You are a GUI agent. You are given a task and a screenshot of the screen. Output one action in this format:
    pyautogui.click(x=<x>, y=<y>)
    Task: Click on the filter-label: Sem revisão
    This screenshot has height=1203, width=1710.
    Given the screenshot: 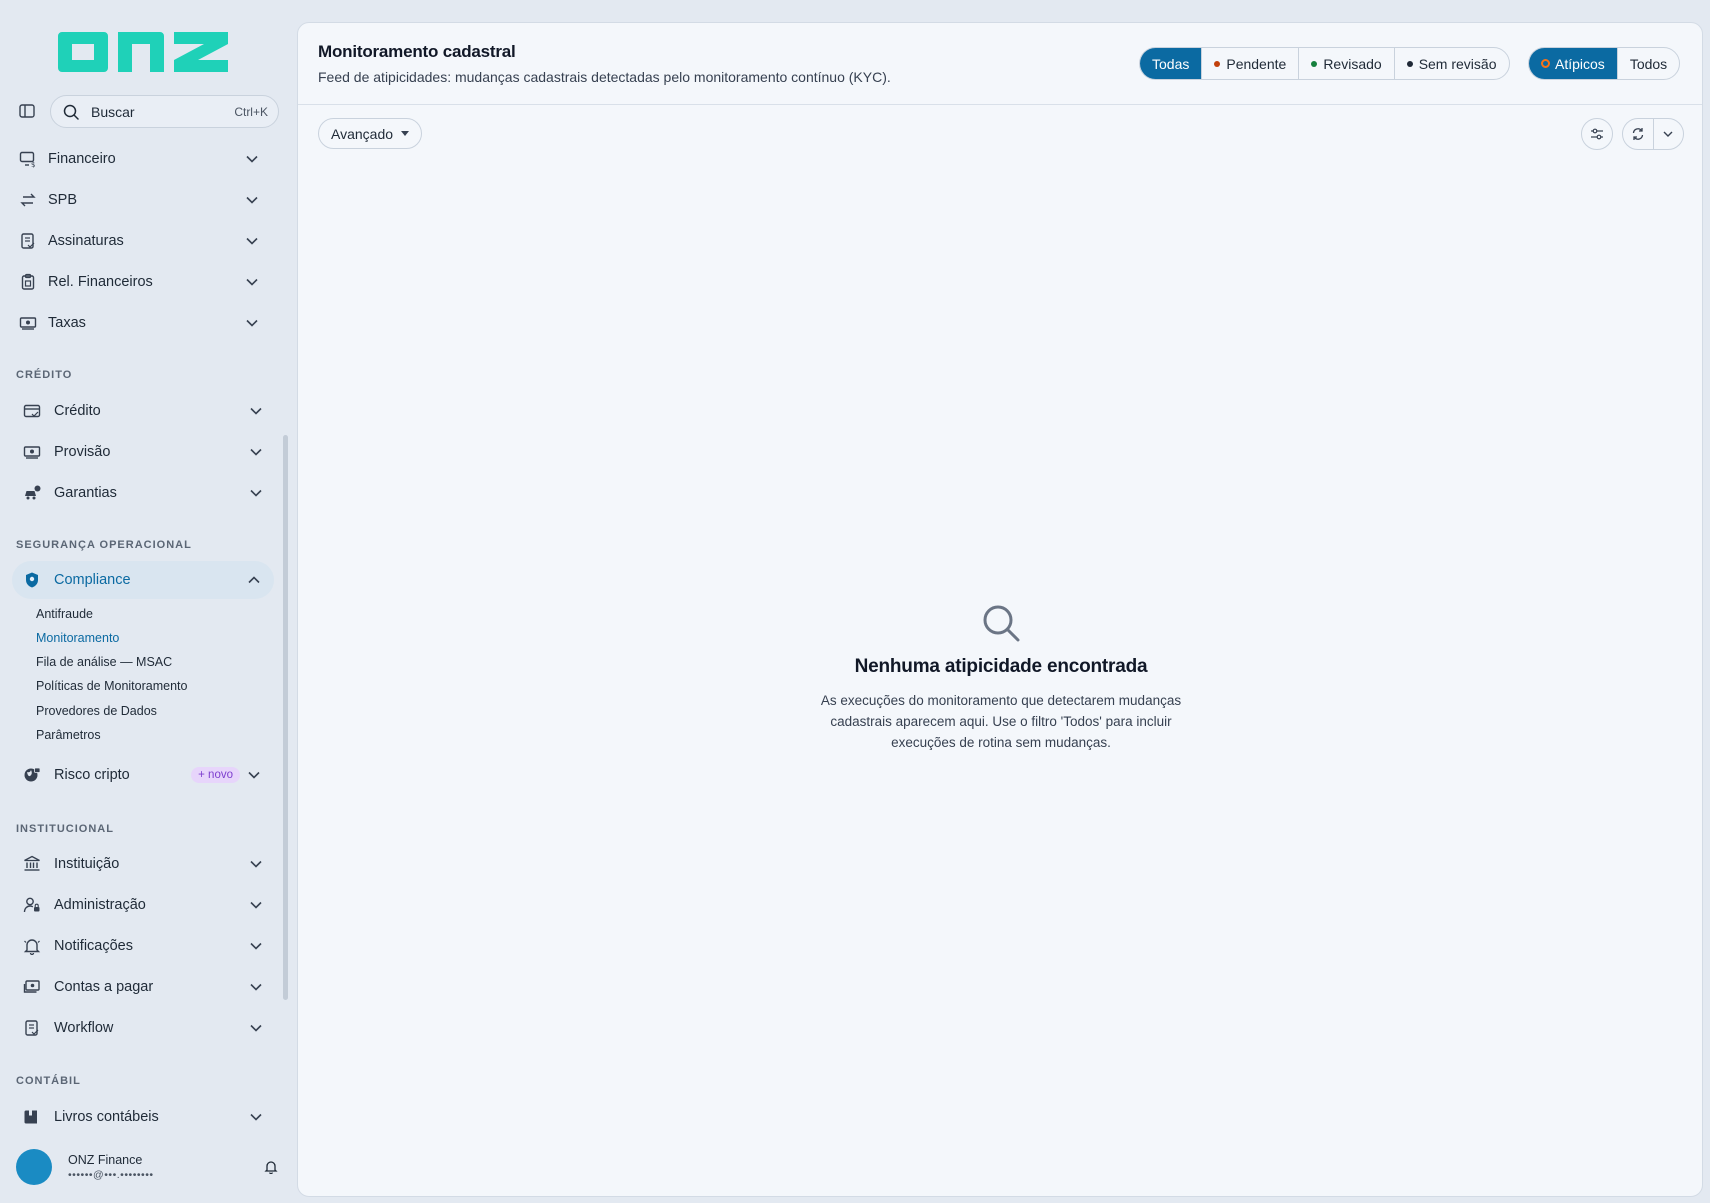 What is the action you would take?
    pyautogui.click(x=1457, y=63)
    